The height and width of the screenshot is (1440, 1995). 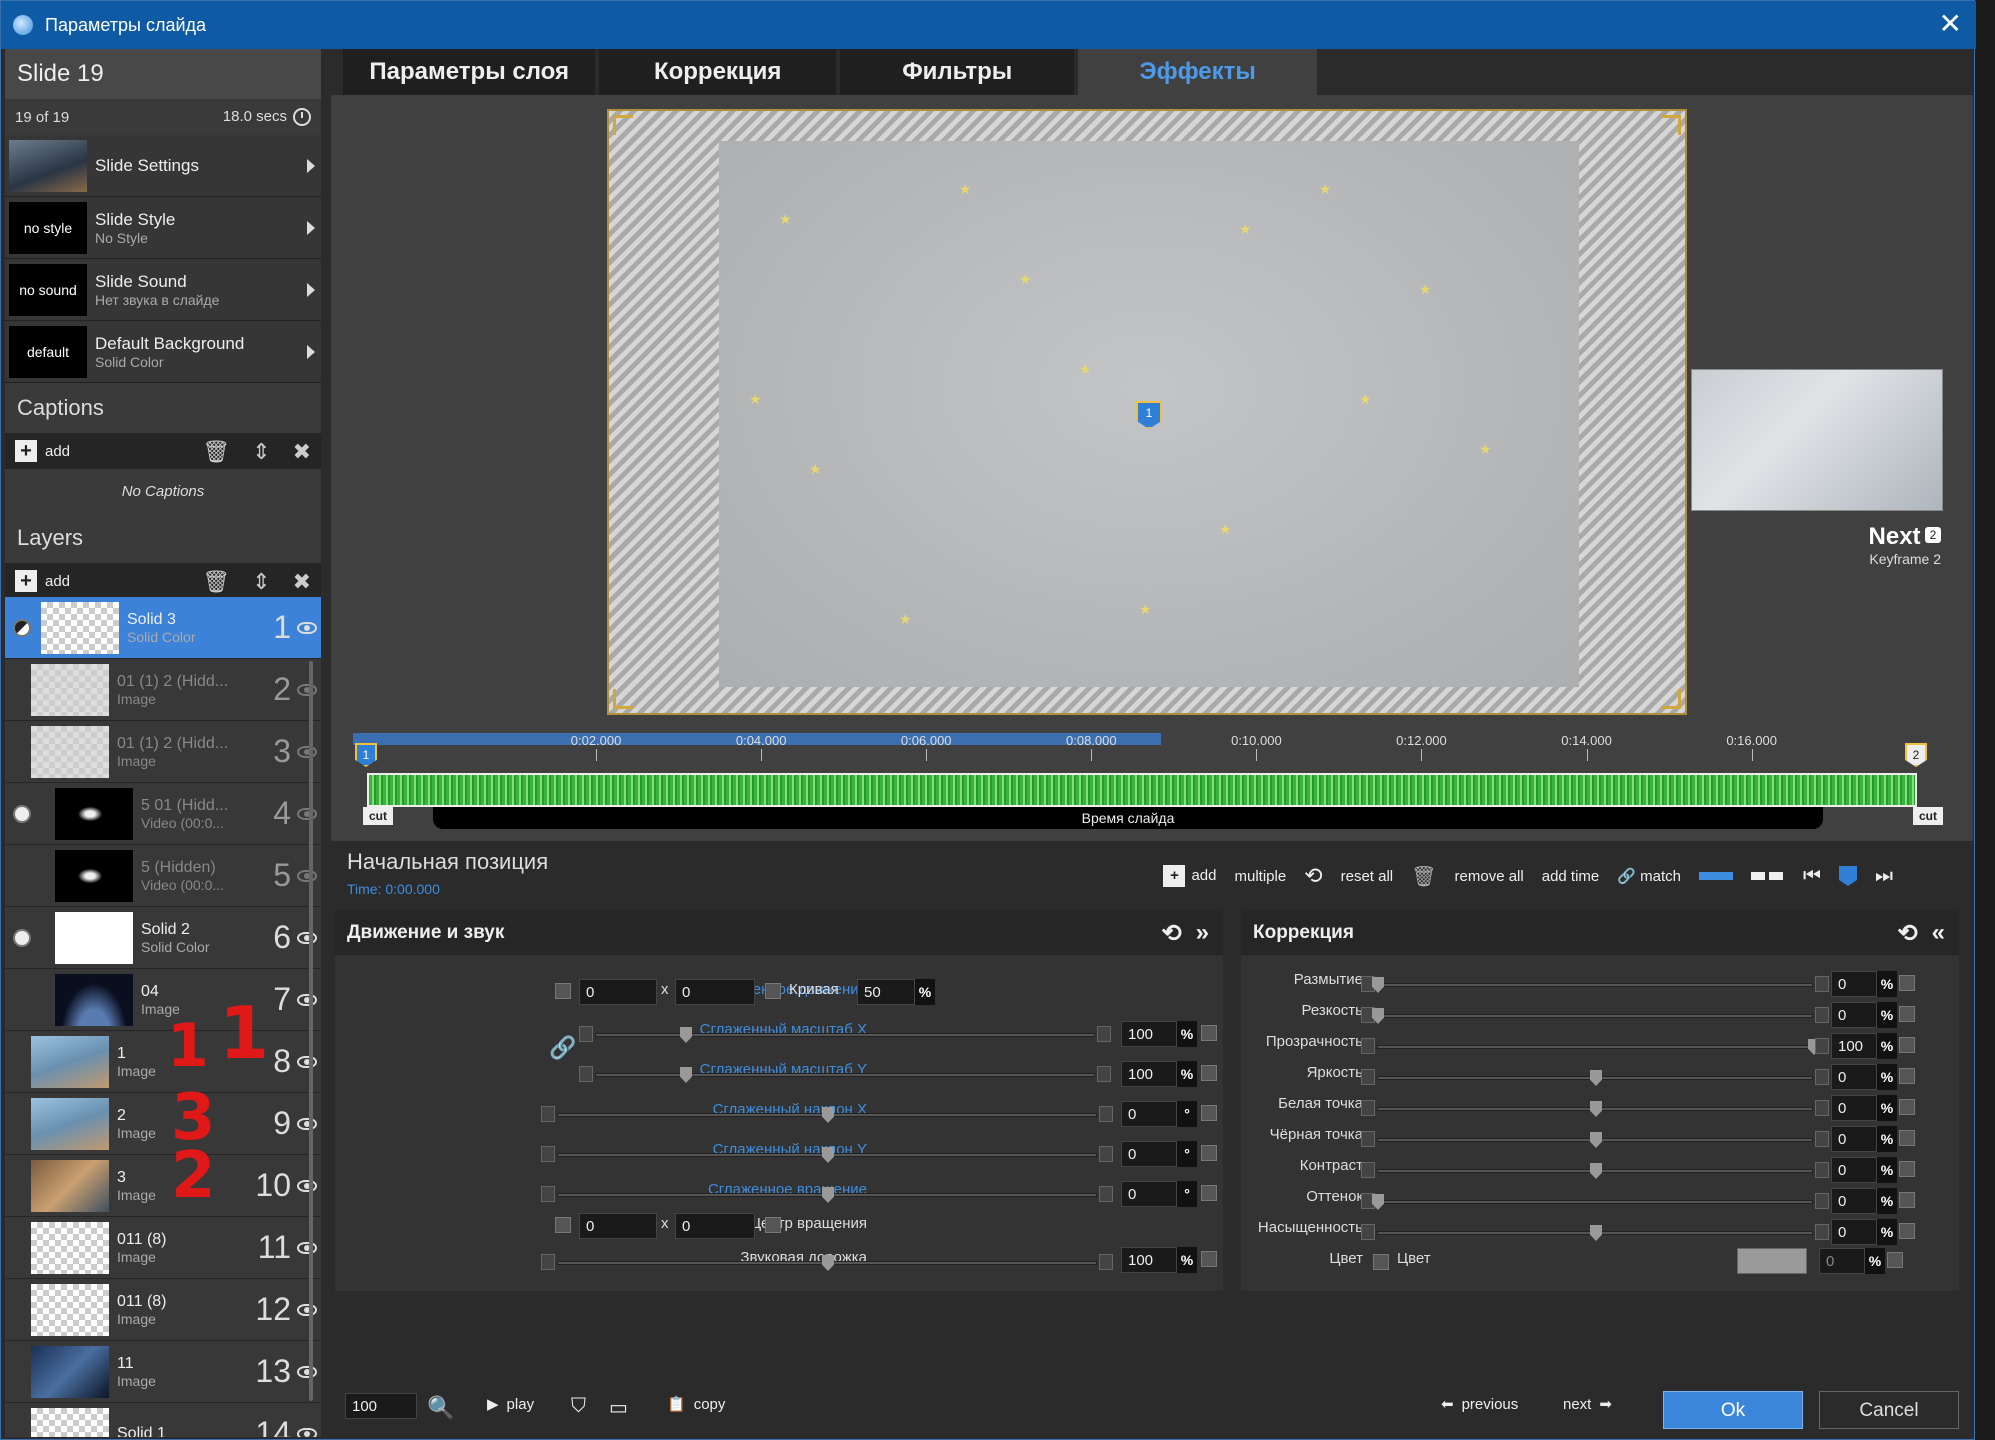 I want to click on layer-row: 04 Image 7, so click(x=163, y=1000).